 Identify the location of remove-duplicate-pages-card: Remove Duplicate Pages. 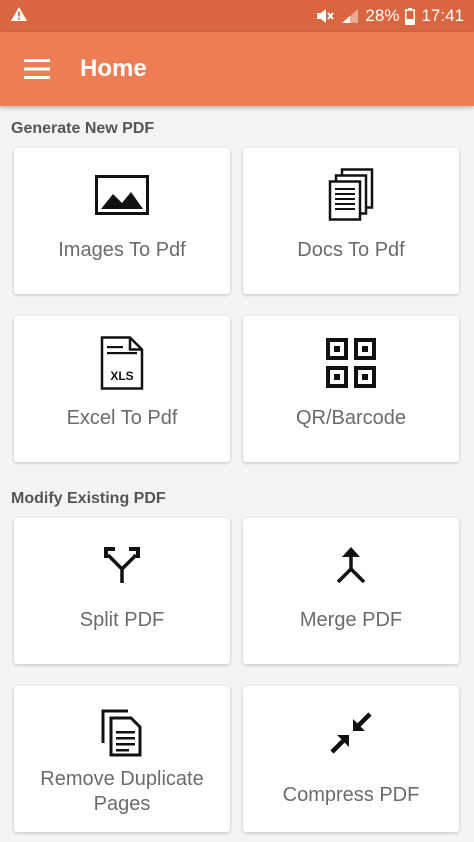
(122, 759).